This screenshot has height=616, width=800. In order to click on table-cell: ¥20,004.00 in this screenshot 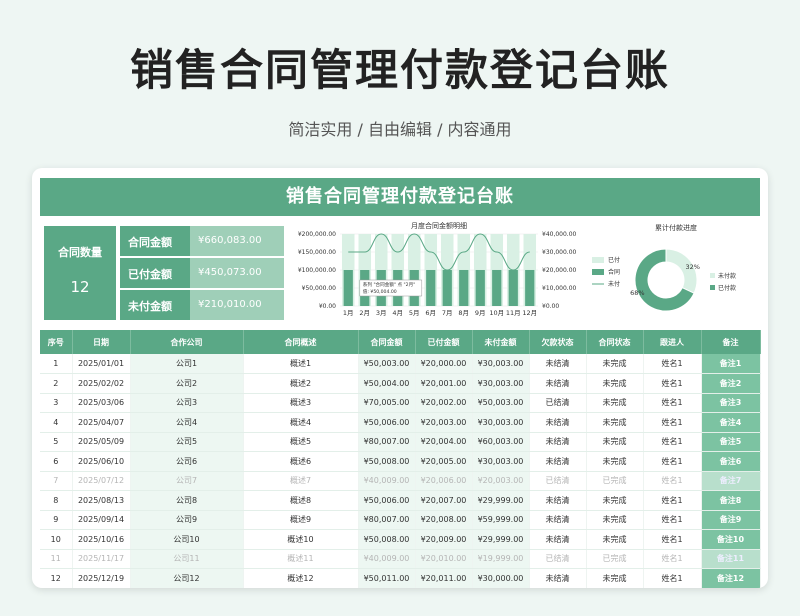, I will do `click(444, 442)`.